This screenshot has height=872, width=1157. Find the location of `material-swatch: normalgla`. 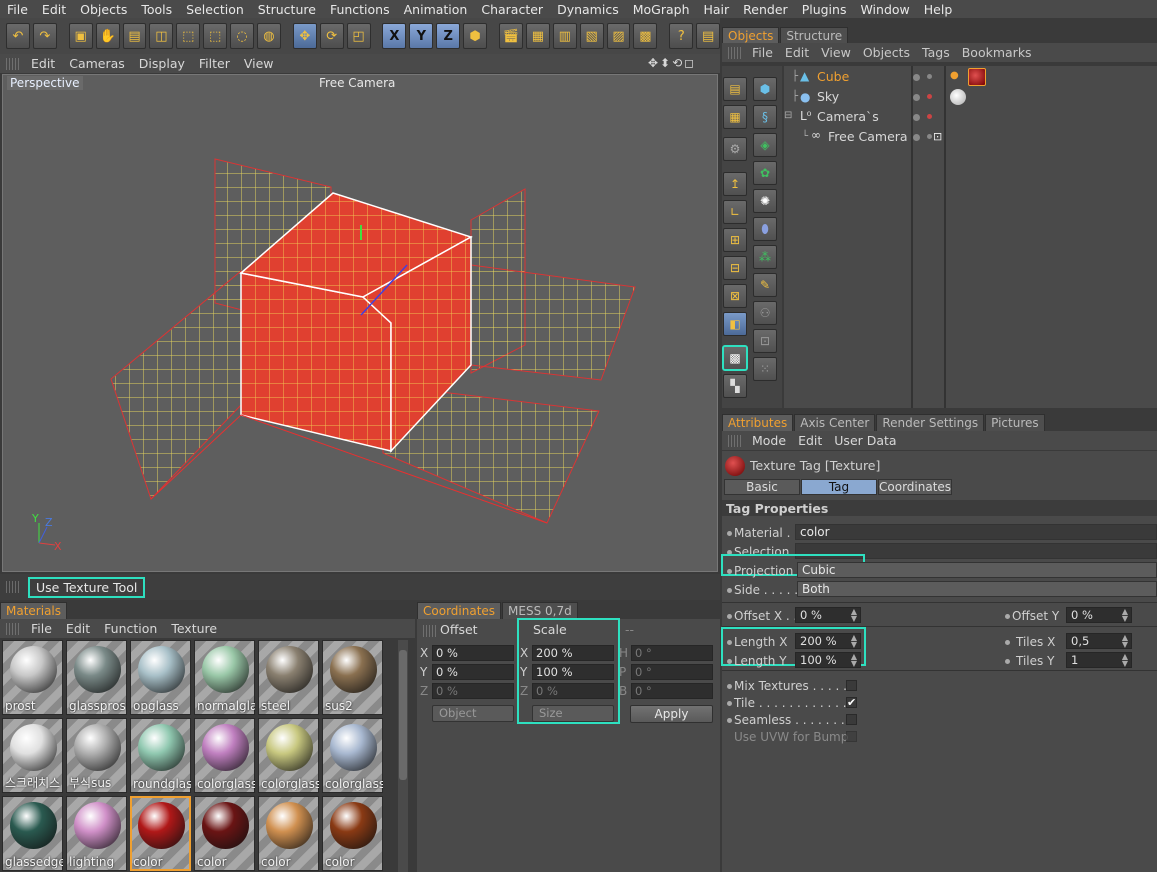

material-swatch: normalgla is located at coordinates (224, 677).